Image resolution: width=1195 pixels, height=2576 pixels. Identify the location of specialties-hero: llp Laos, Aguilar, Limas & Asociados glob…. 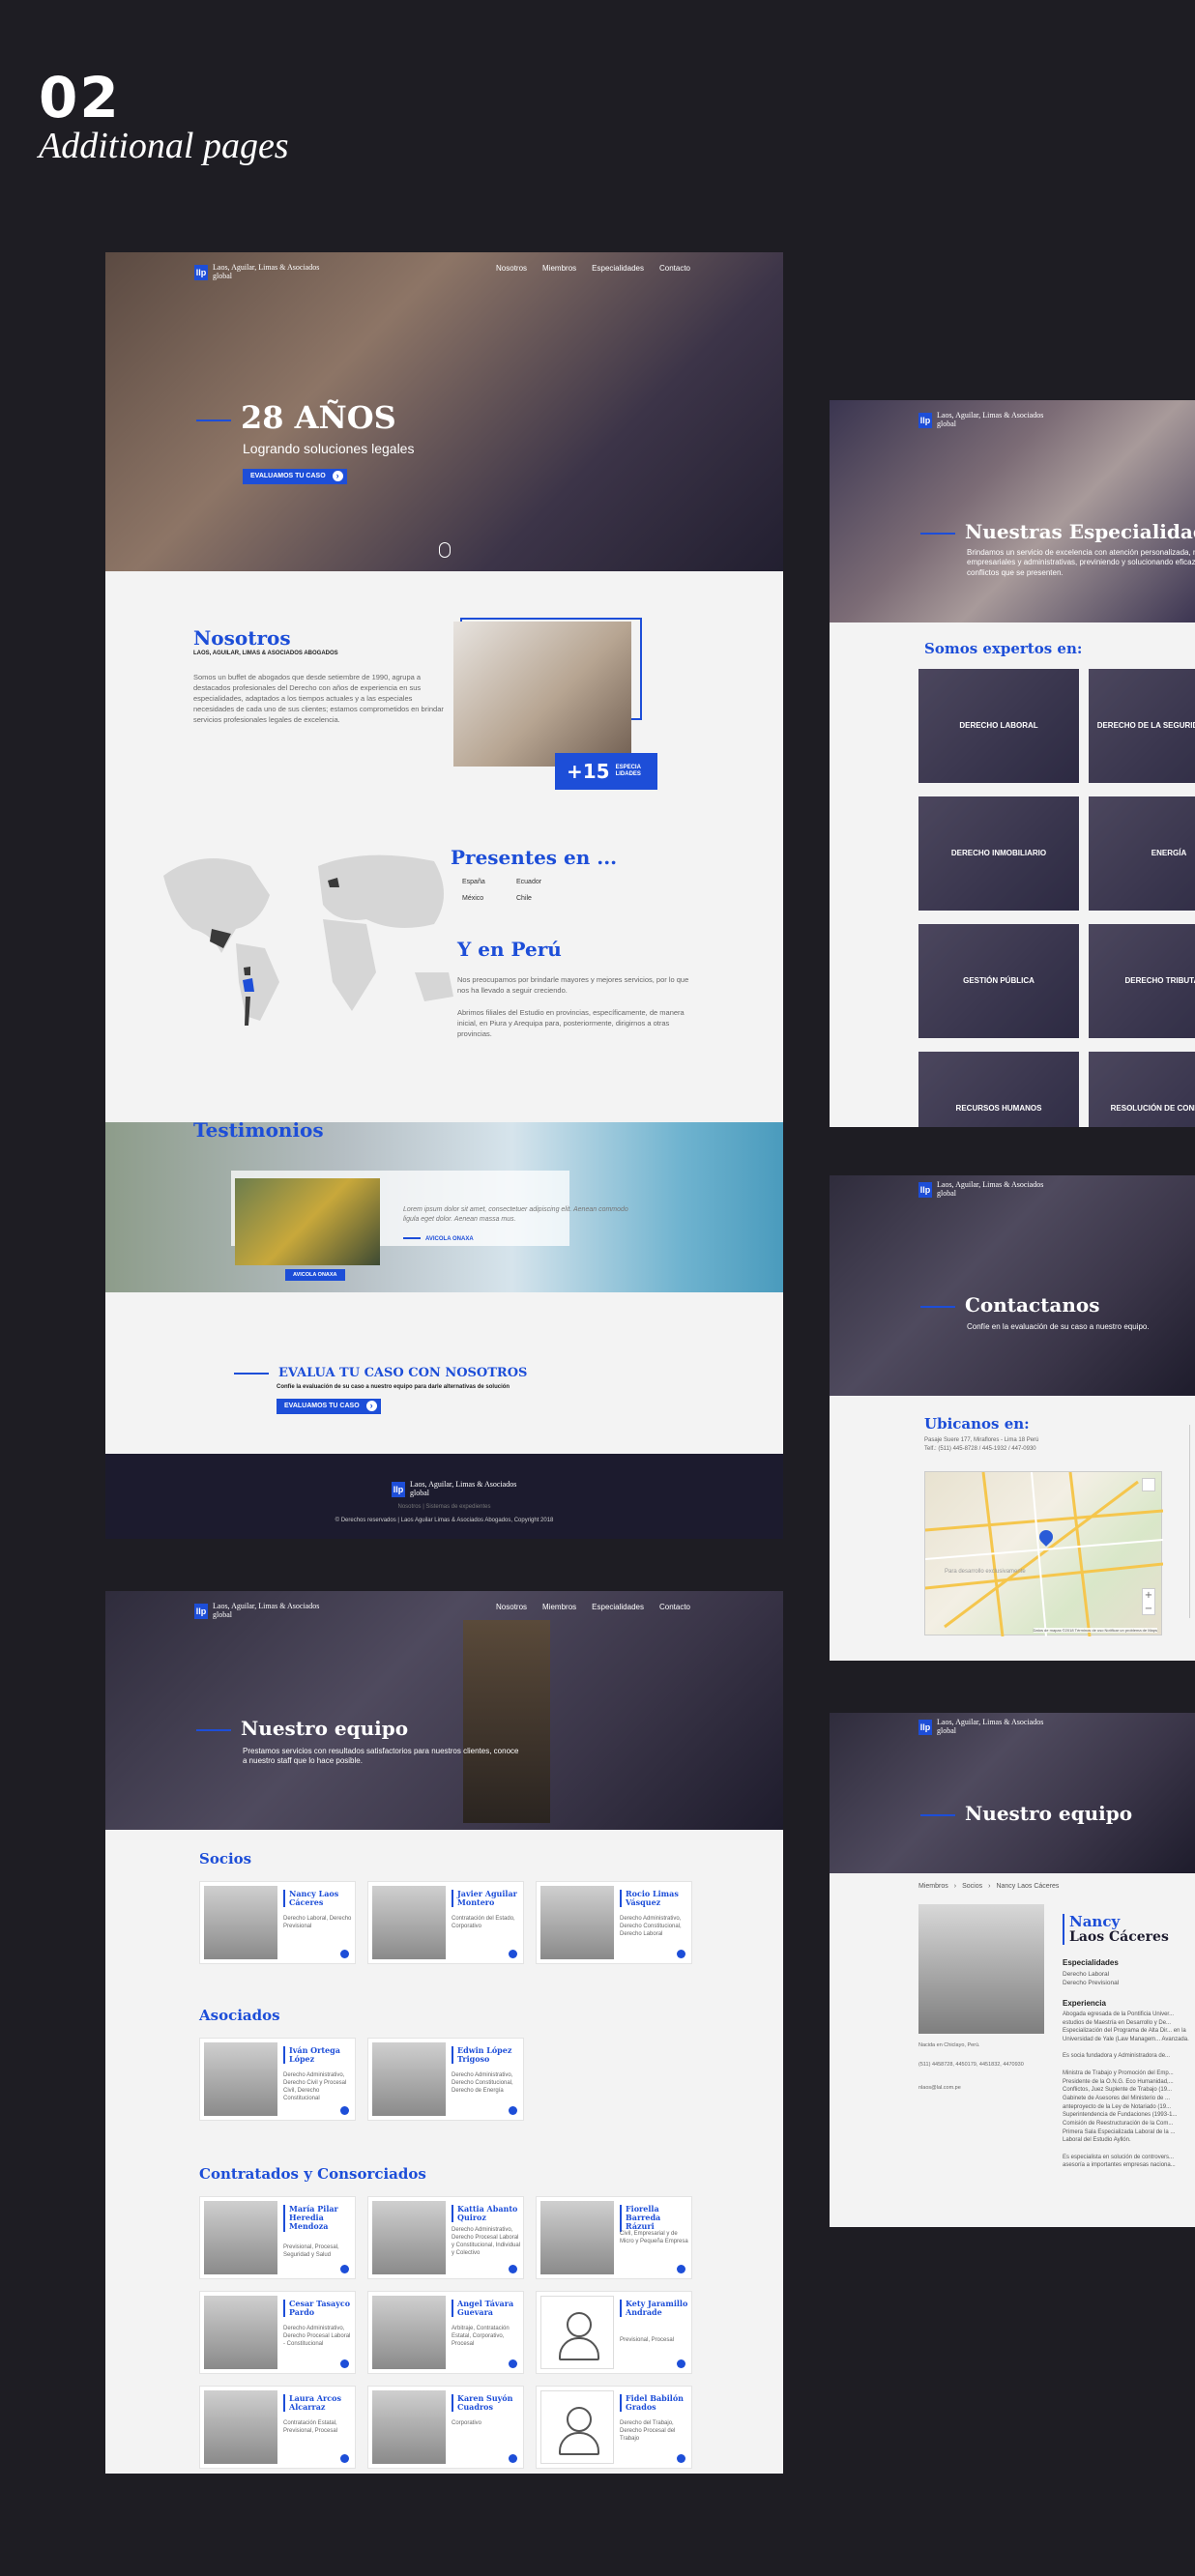
(1012, 511).